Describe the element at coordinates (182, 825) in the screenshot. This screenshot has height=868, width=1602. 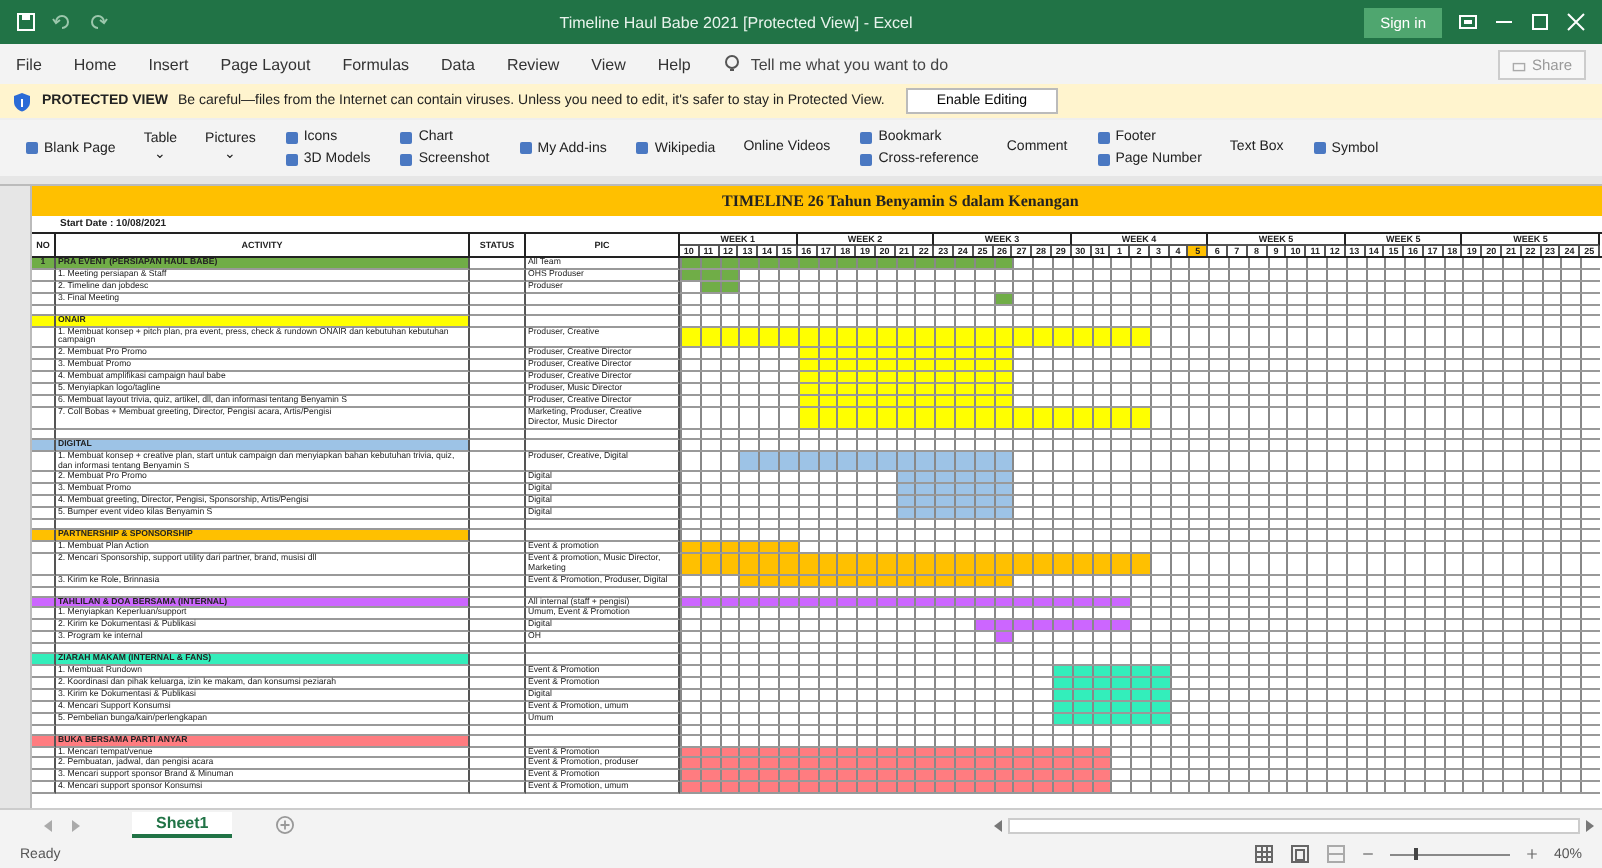
I see `sheet-tab: Sheet1` at that location.